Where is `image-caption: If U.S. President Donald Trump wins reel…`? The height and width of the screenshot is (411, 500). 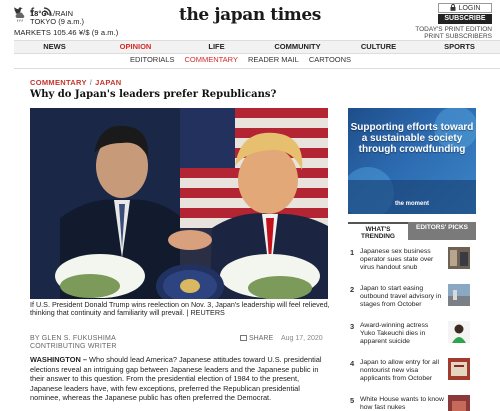
image-caption: If U.S. President Donald Trump wins reel… is located at coordinates (180, 308).